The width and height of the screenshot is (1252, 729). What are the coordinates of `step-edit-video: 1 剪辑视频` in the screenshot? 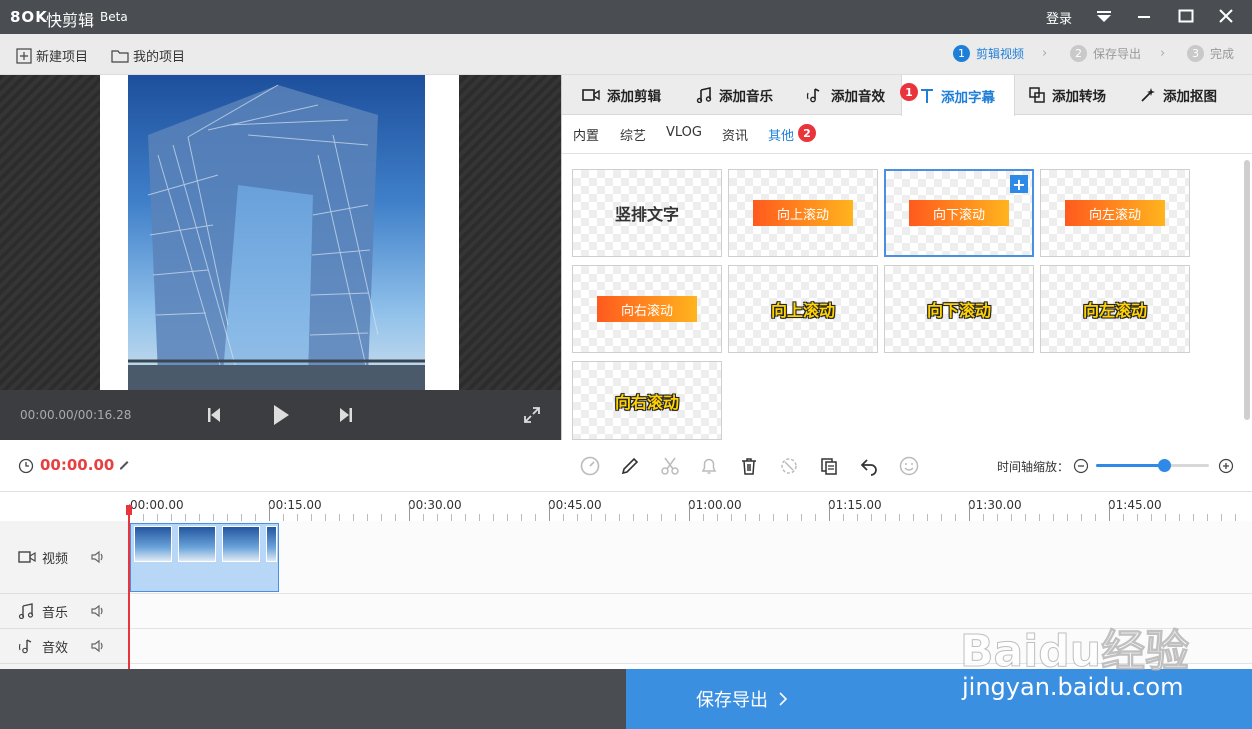 It's located at (988, 53).